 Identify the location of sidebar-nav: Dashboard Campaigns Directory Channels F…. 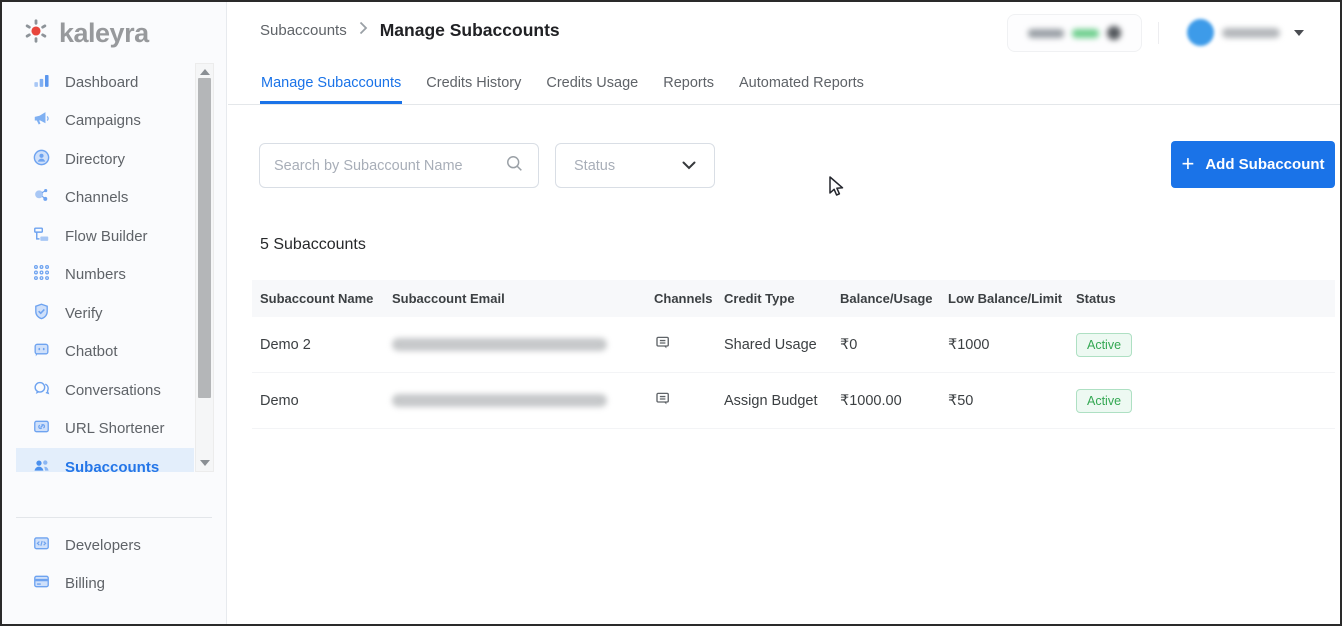
(114, 267).